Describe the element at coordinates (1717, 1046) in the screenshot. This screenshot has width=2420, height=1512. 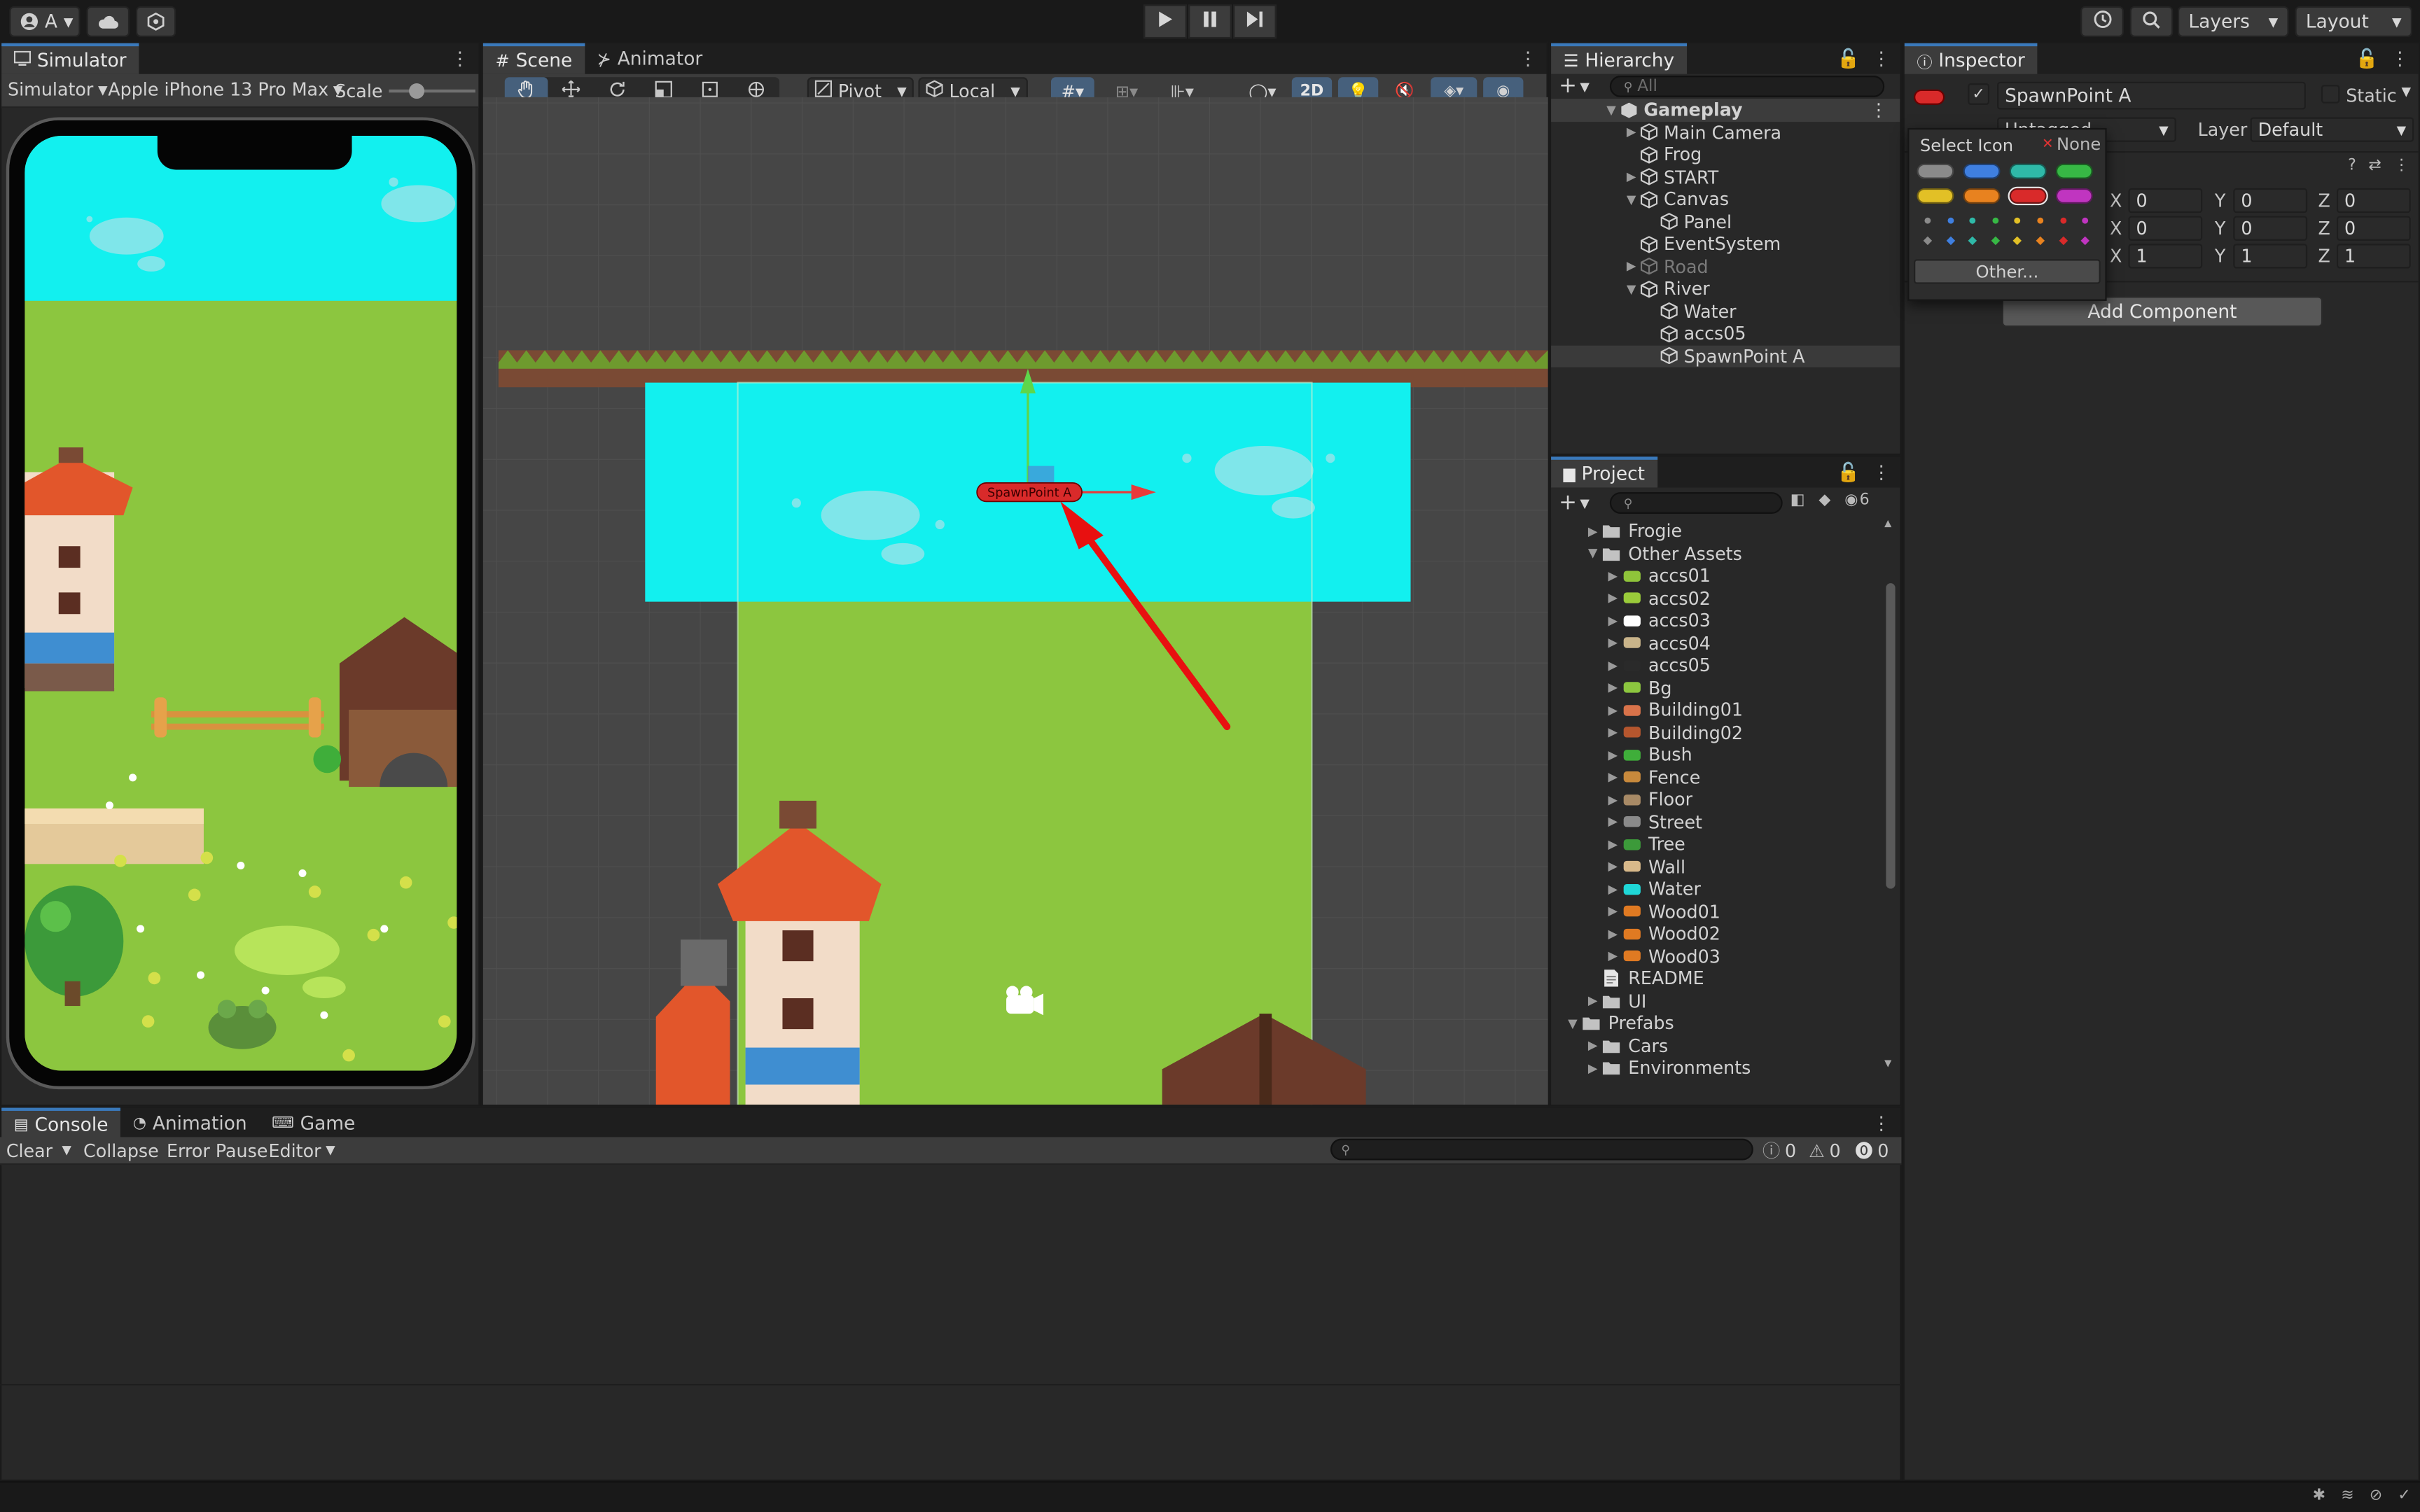
I see `project-item: ▶ Cars` at that location.